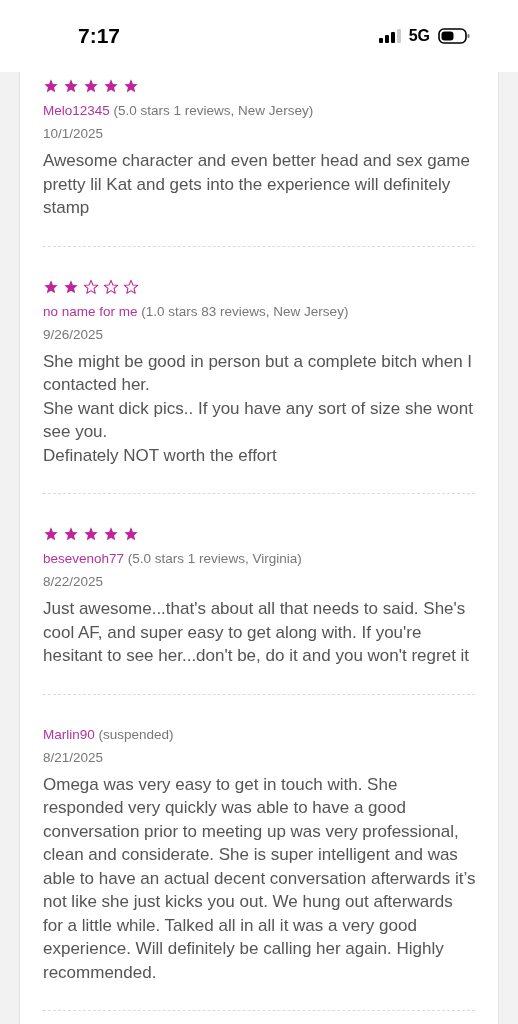  Describe the element at coordinates (69, 734) in the screenshot. I see `author-link: Marlin90` at that location.